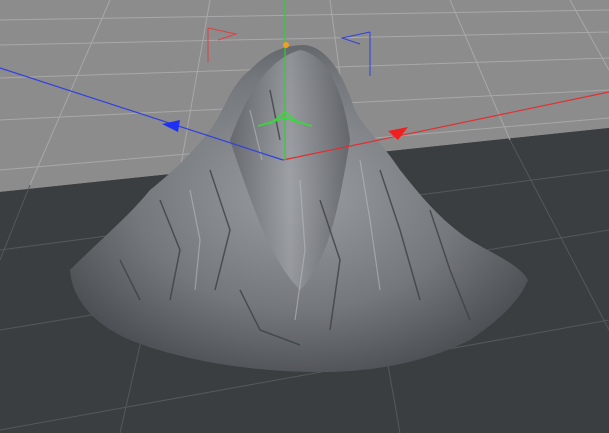  I want to click on pivot-handle, so click(286, 45).